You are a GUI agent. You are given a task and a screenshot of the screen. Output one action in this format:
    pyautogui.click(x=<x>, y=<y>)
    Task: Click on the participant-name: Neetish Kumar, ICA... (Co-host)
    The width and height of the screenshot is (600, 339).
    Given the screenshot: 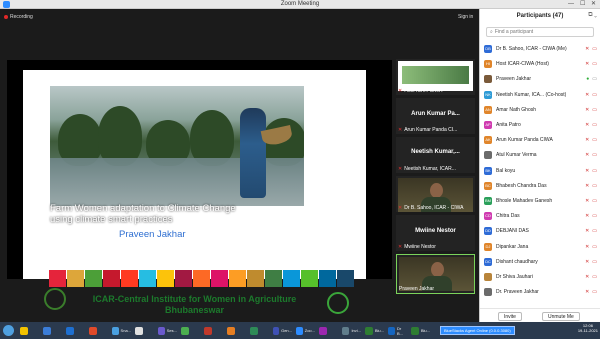 What is the action you would take?
    pyautogui.click(x=531, y=94)
    